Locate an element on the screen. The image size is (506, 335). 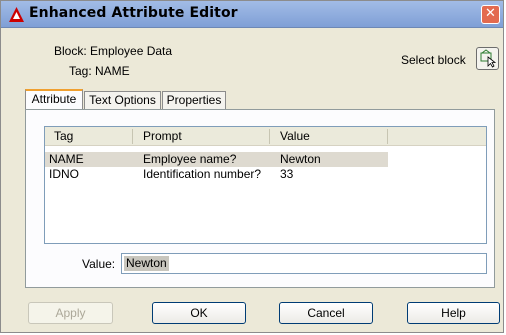
select-object-icon is located at coordinates (488, 58).